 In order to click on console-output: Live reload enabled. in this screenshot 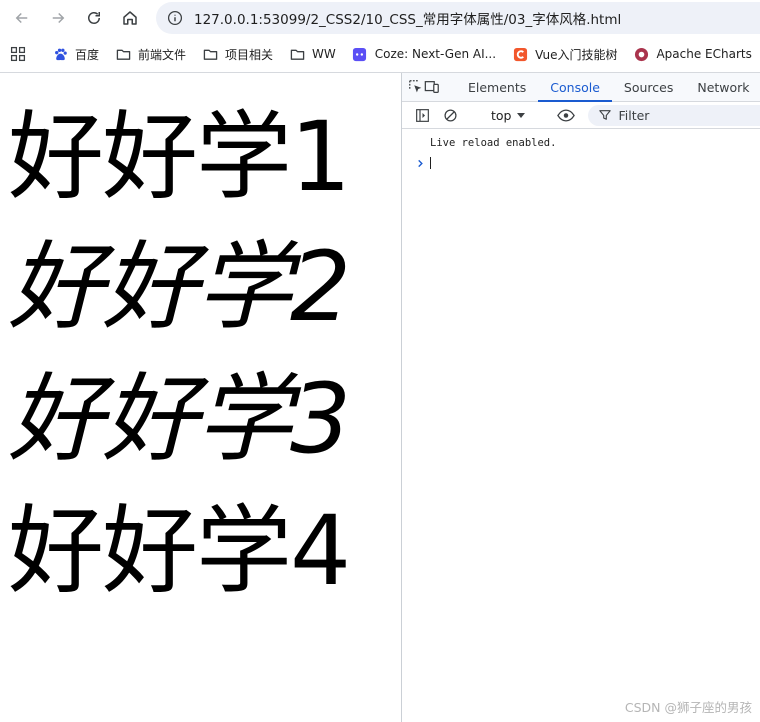, I will do `click(581, 149)`.